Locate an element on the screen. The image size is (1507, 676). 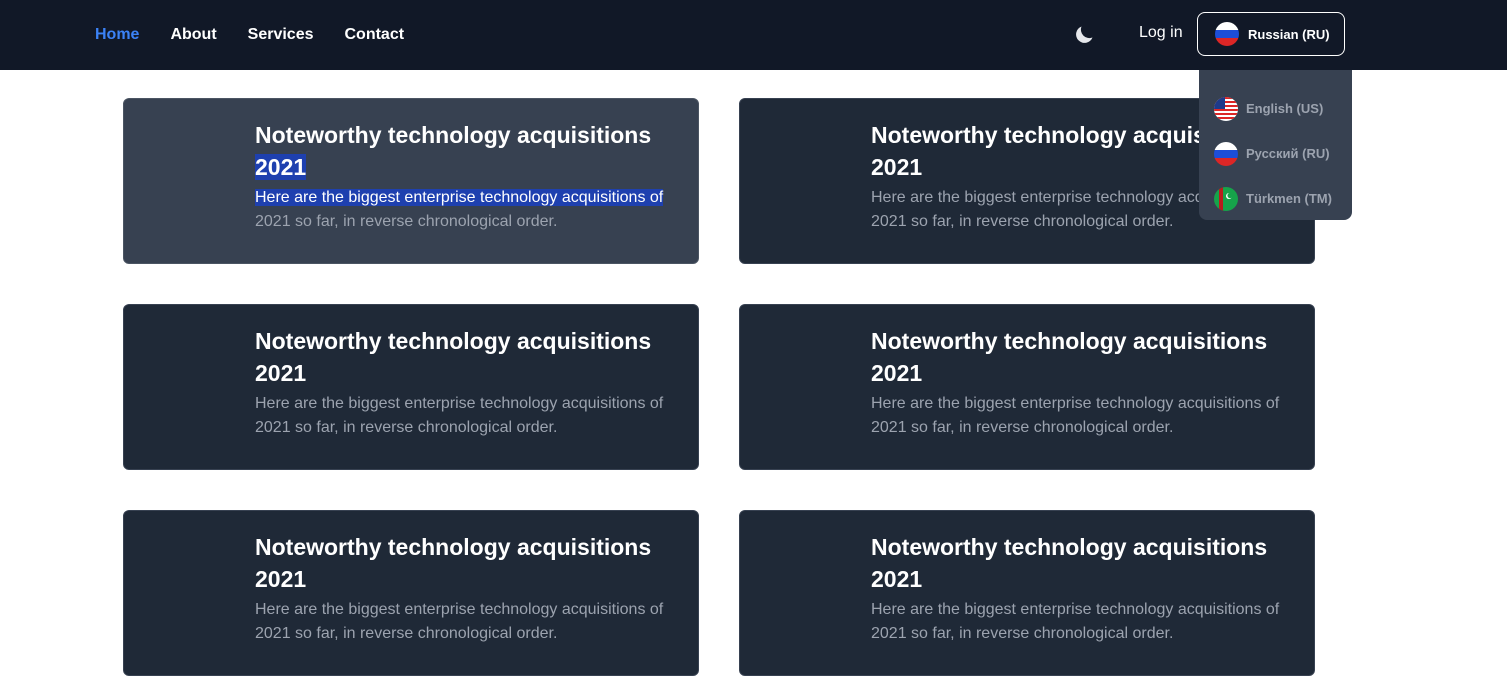
language-option-russian: Русский (RU) is located at coordinates (1275, 153).